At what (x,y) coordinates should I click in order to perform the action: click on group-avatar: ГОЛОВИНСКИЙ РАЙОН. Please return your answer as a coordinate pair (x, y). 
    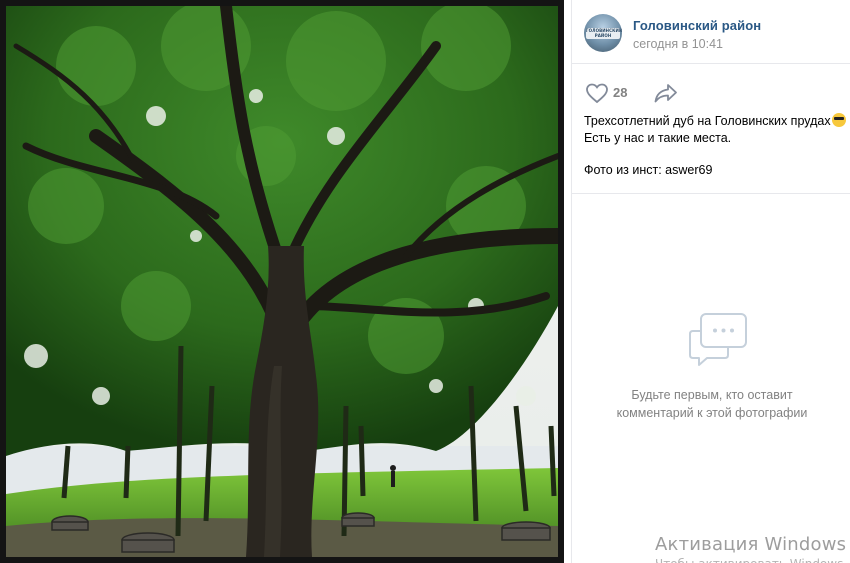
    Looking at the image, I should click on (603, 33).